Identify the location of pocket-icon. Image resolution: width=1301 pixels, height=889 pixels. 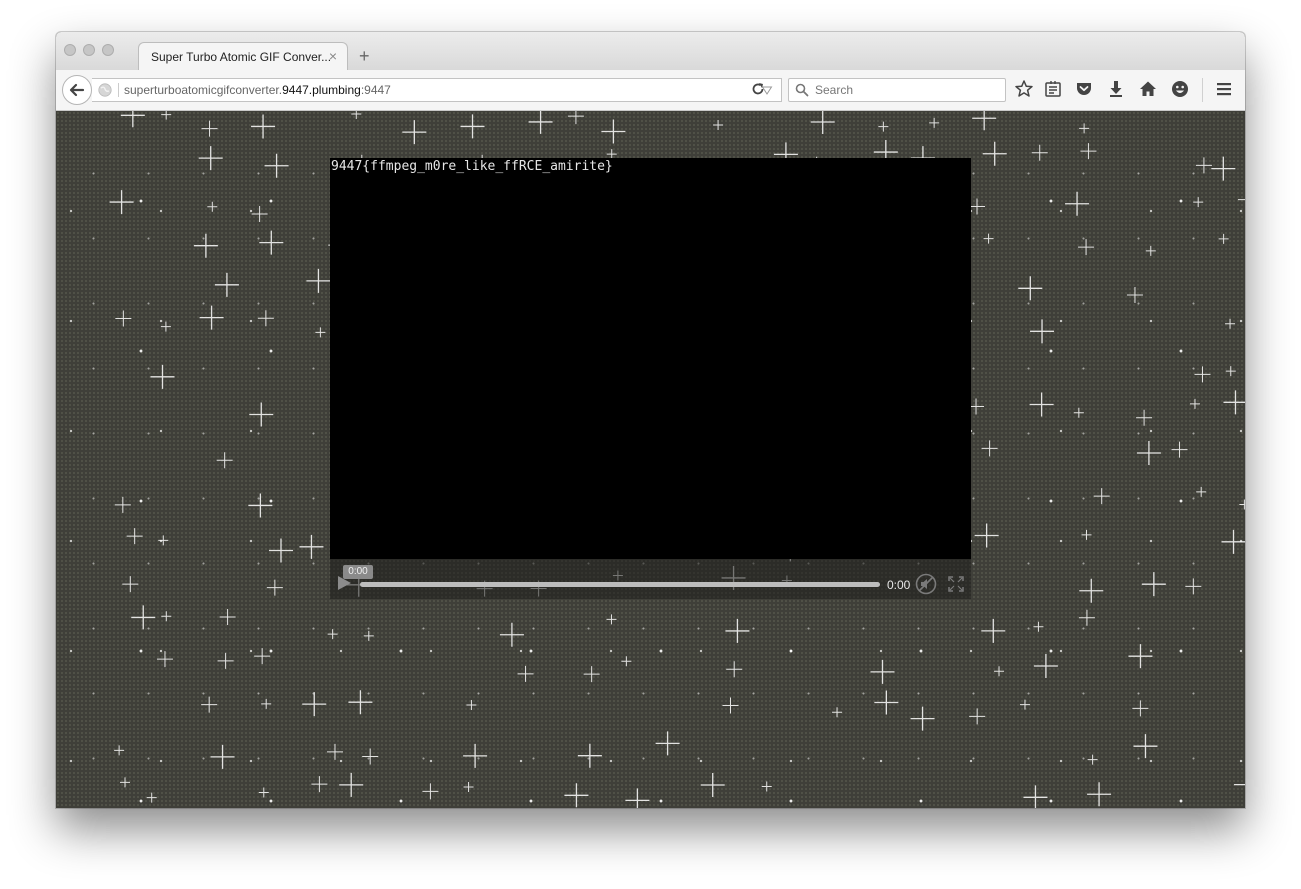
(1084, 89).